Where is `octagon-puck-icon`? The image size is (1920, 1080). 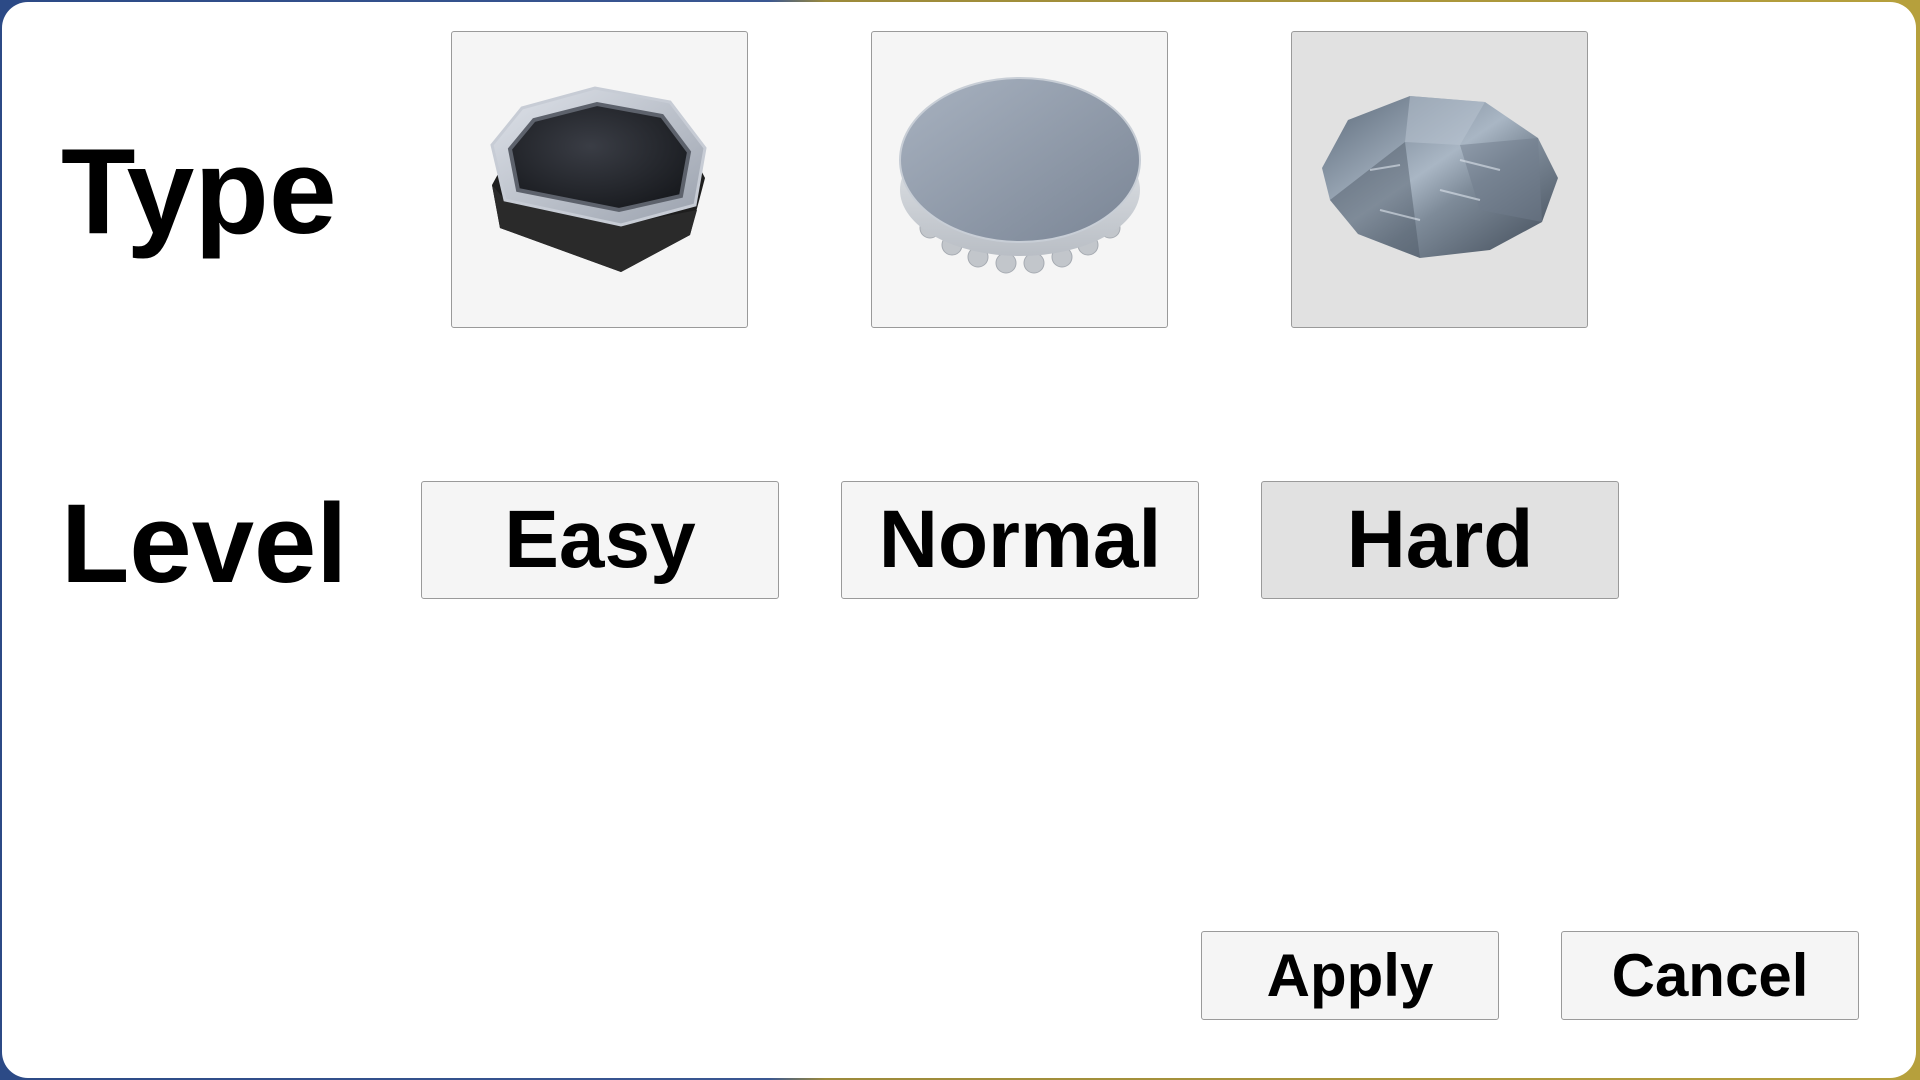 octagon-puck-icon is located at coordinates (598, 178).